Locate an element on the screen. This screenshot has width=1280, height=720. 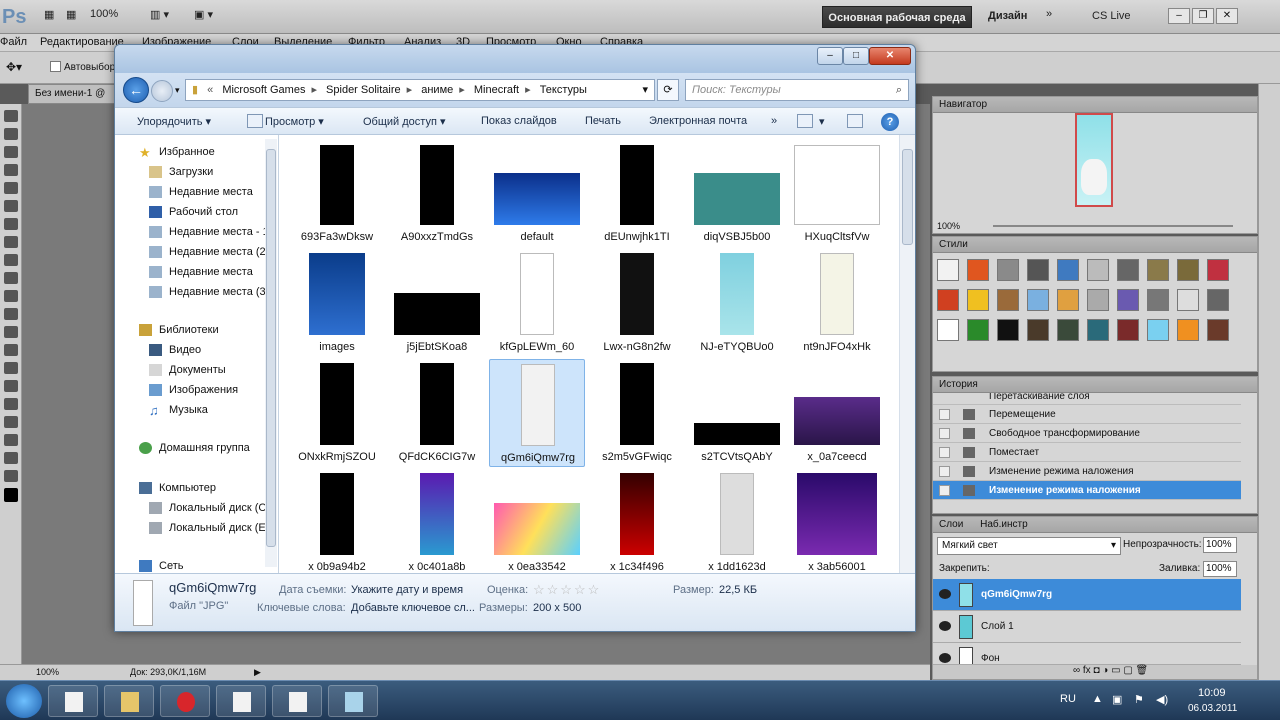
document-tab: Без имени-1 @ is located at coordinates (74, 94).